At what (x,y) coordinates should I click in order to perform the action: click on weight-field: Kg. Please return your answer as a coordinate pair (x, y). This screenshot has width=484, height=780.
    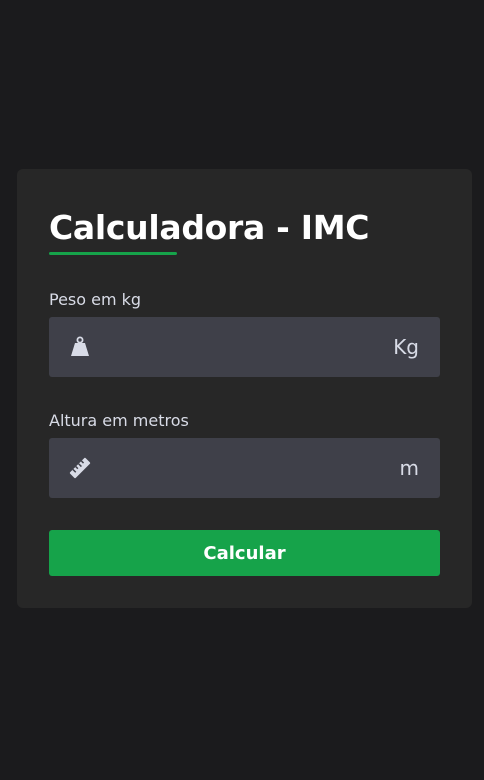
    Looking at the image, I should click on (244, 347).